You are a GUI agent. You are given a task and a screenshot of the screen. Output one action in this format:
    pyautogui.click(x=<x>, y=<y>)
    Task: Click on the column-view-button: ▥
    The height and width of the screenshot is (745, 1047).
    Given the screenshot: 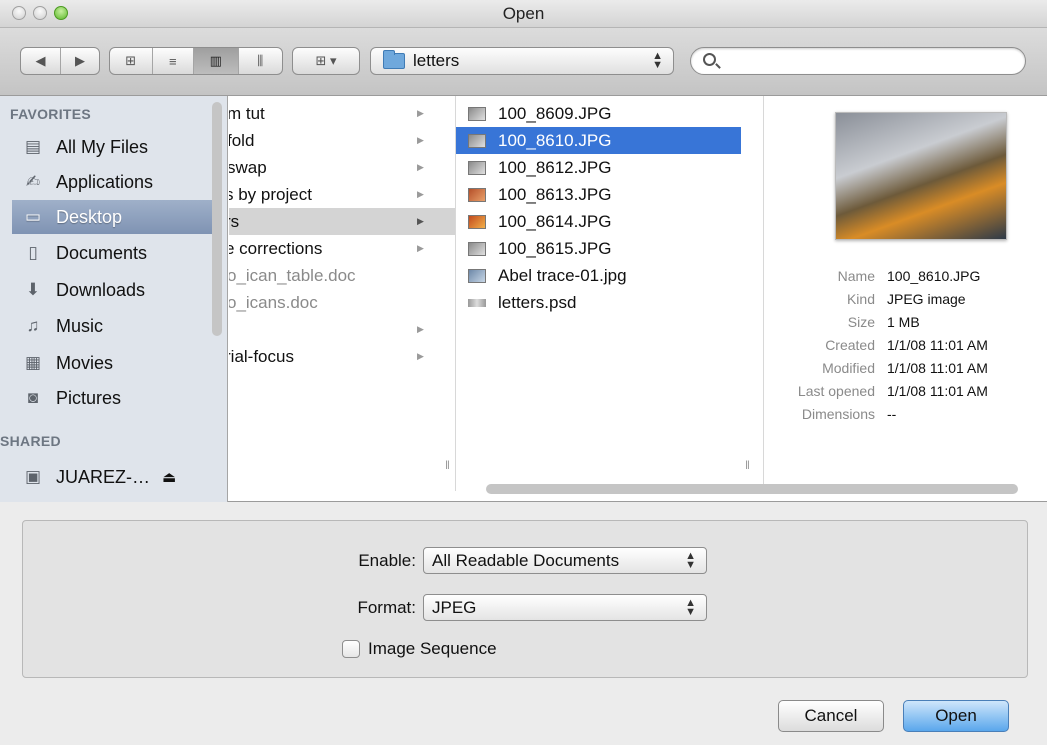 What is the action you would take?
    pyautogui.click(x=215, y=61)
    